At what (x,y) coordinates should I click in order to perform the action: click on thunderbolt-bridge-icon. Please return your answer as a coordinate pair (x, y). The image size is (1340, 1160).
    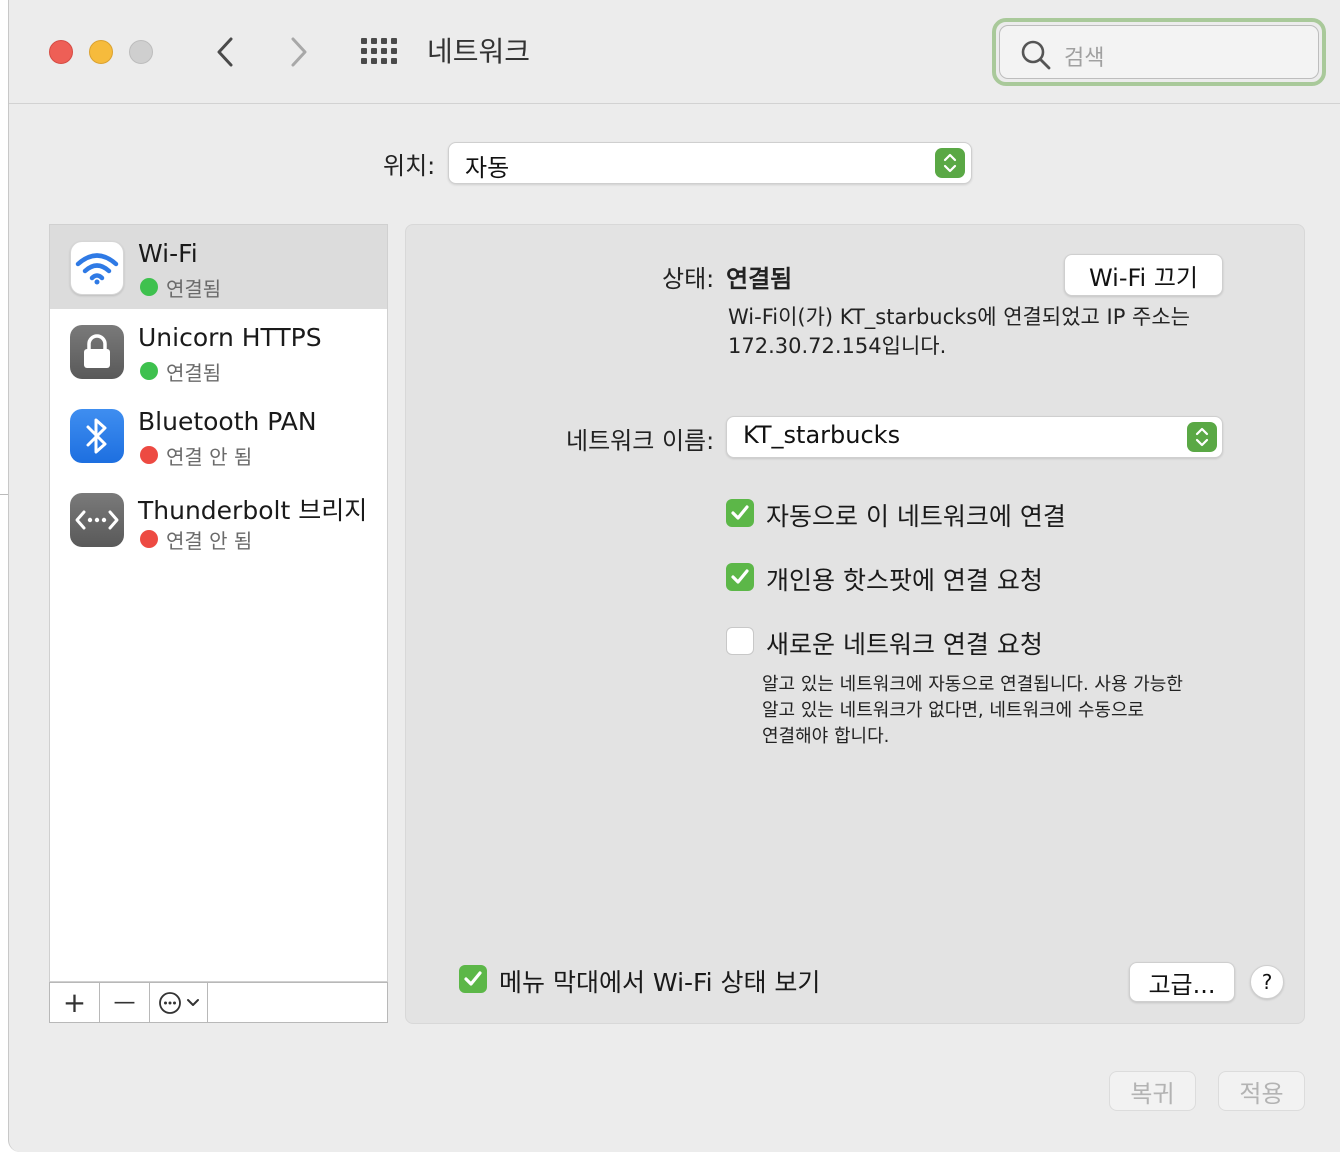
    Looking at the image, I should click on (97, 520).